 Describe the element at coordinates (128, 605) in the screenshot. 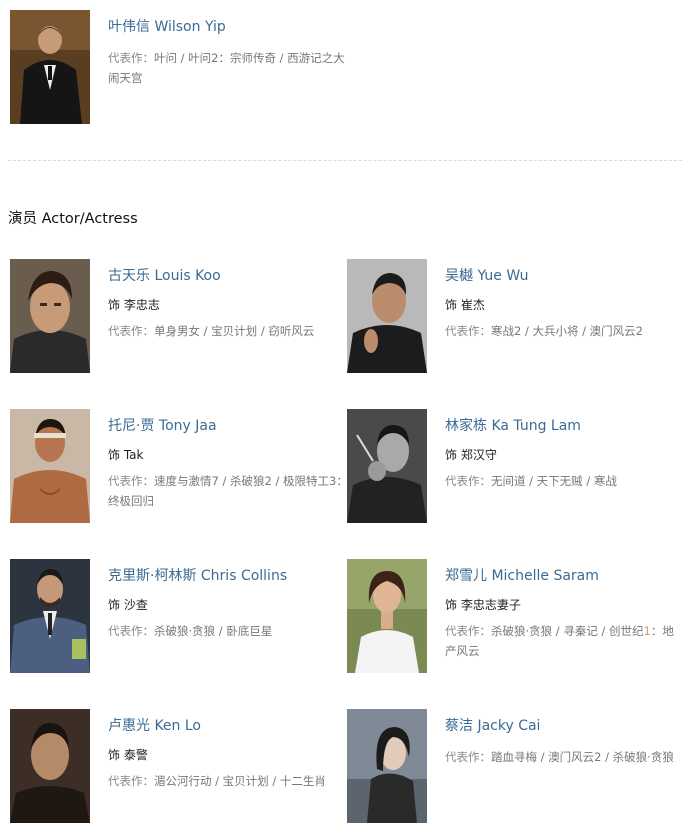

I see `actor-role: 饰 沙查` at that location.